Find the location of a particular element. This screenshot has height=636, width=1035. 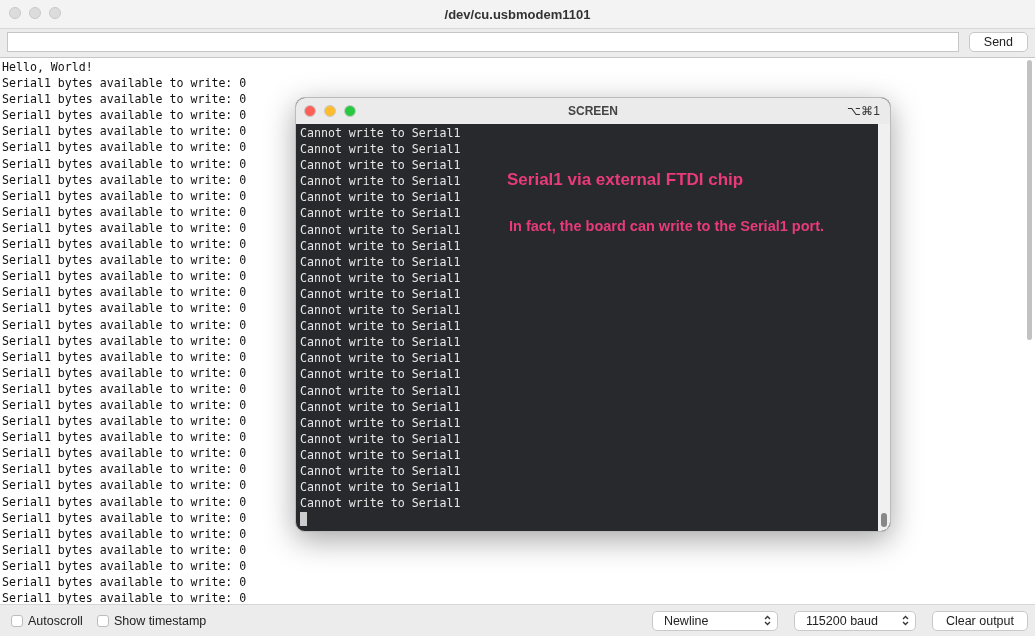

clear-output-button: Clear output is located at coordinates (979, 620).